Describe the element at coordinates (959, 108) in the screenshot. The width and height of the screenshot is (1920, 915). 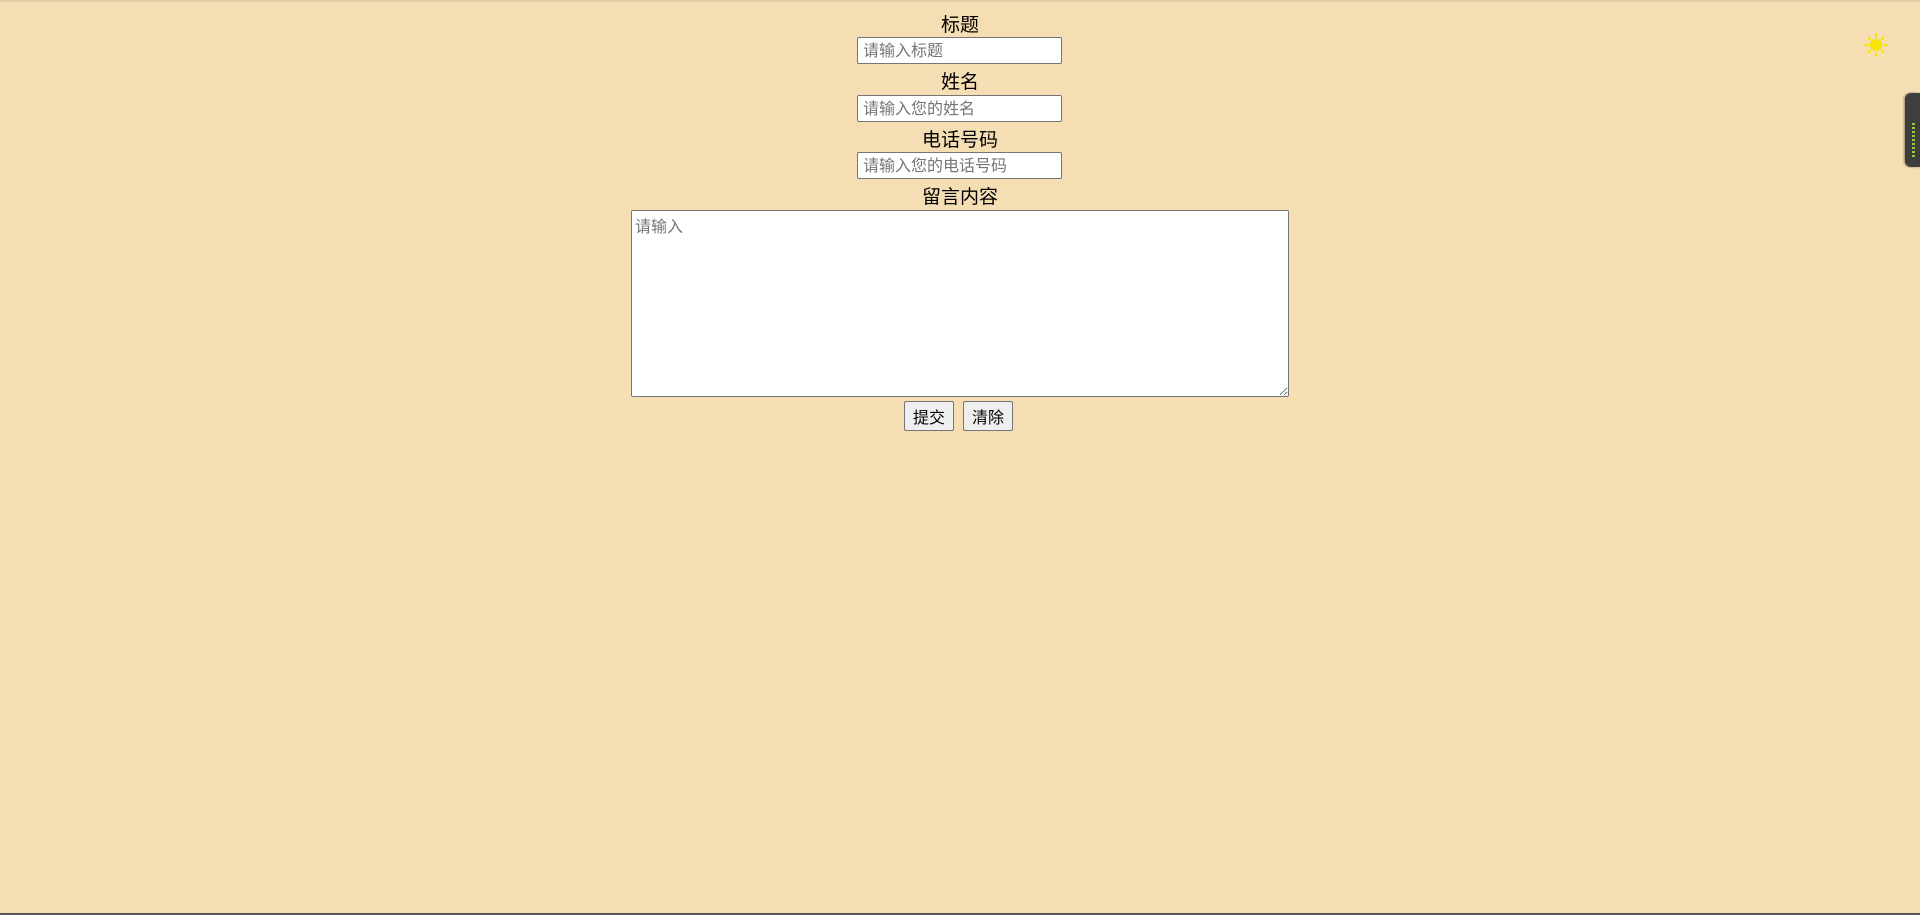
I see `name-input` at that location.